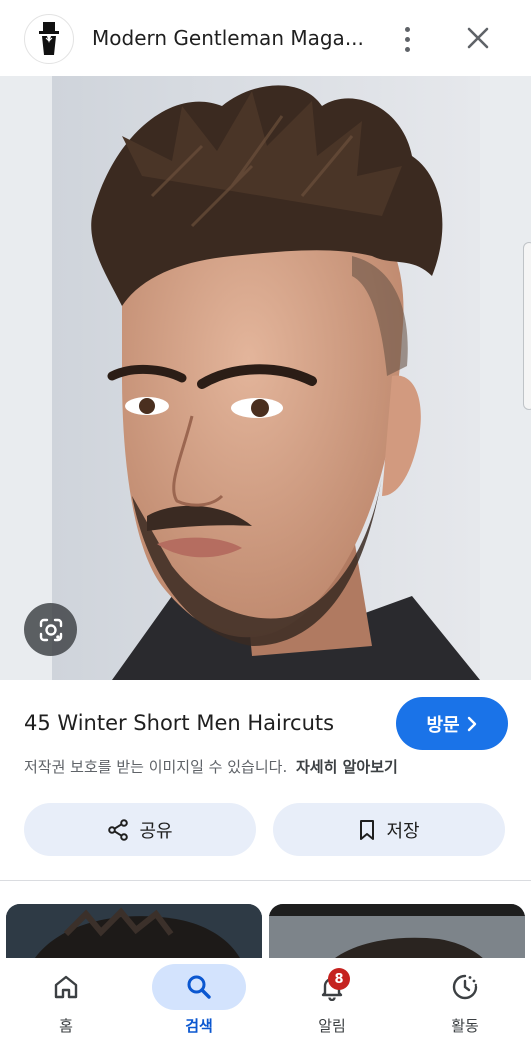 The height and width of the screenshot is (1040, 531). I want to click on copyright-note: 저작권 보호를 받는 이미지일 수 있습니다. 자세히 알아보기, so click(211, 767).